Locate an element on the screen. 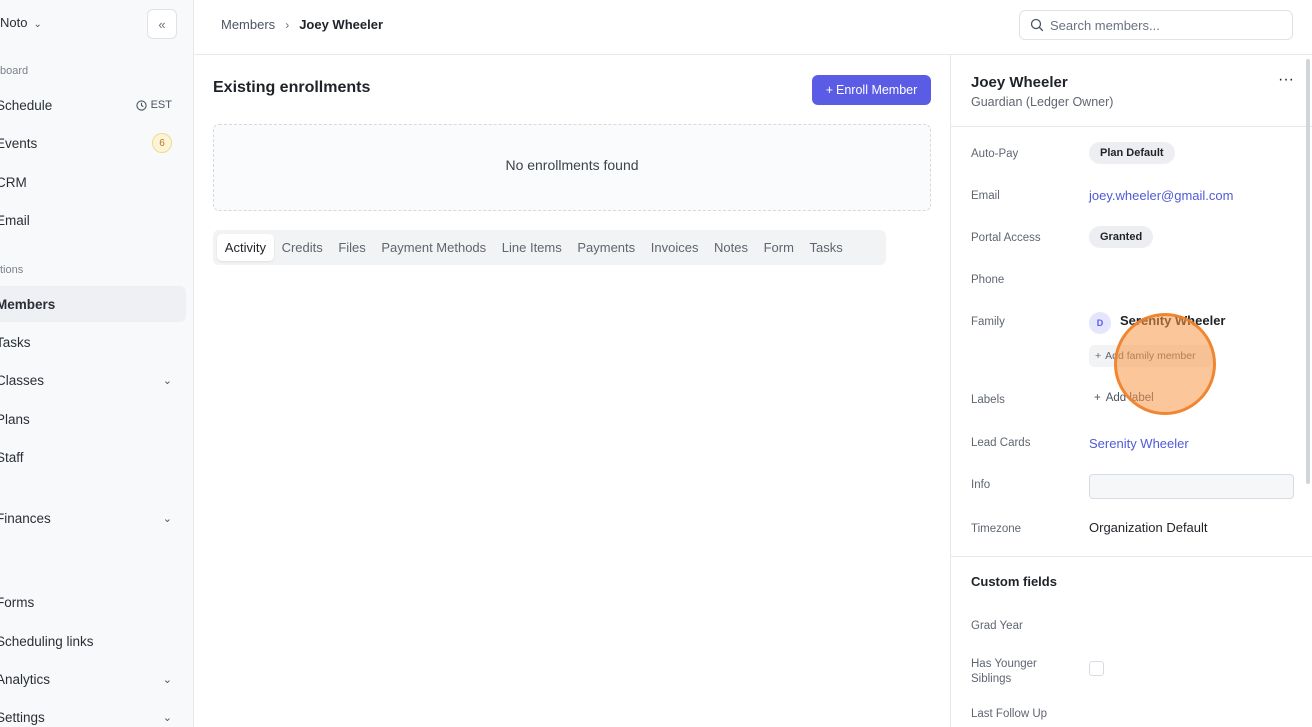  breadcrumb-members-link: Members is located at coordinates (248, 24).